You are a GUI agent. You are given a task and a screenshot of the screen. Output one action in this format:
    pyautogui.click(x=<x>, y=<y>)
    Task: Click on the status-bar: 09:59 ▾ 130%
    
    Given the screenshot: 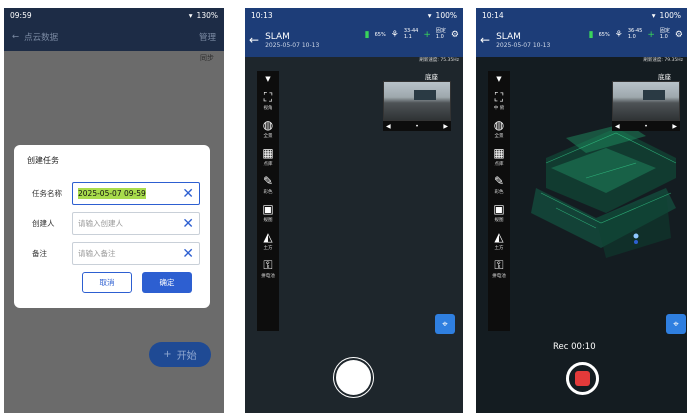 What is the action you would take?
    pyautogui.click(x=114, y=15)
    